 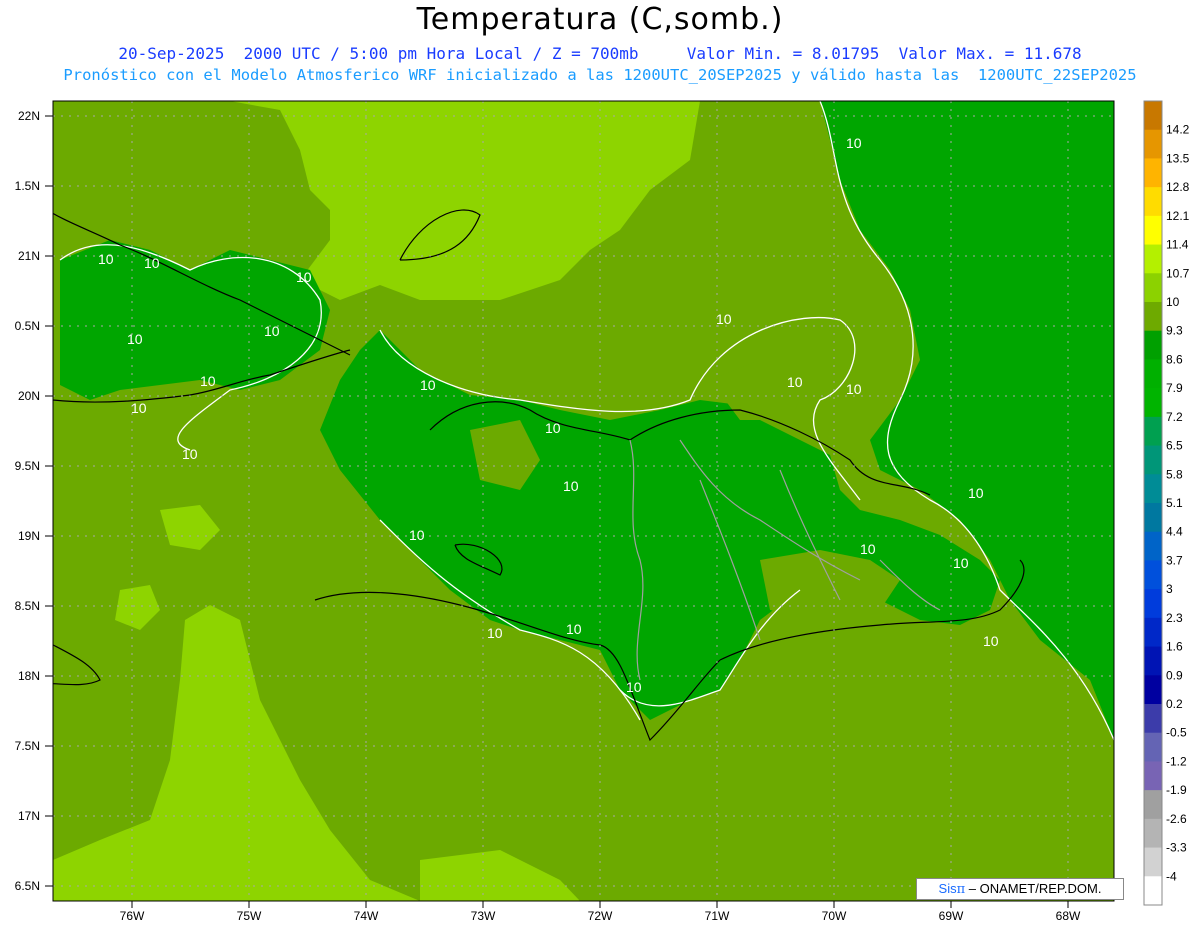 I want to click on credit-org: – ONAMET/REP.DOM., so click(x=1033, y=888).